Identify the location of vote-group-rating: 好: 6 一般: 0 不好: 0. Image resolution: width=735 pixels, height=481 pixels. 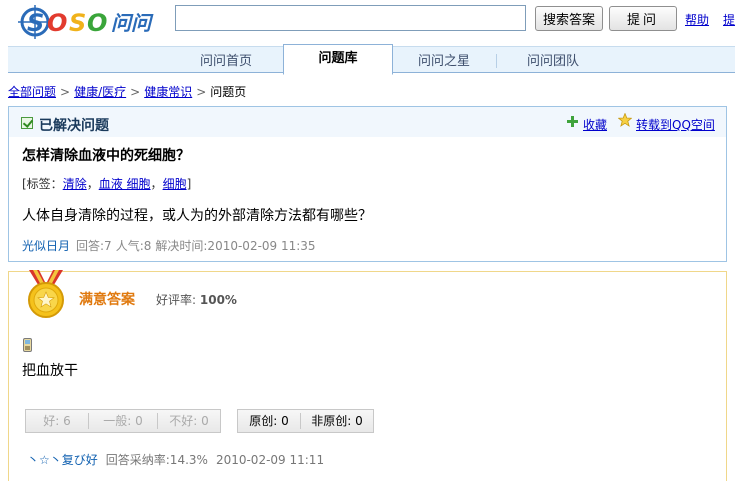
(123, 421).